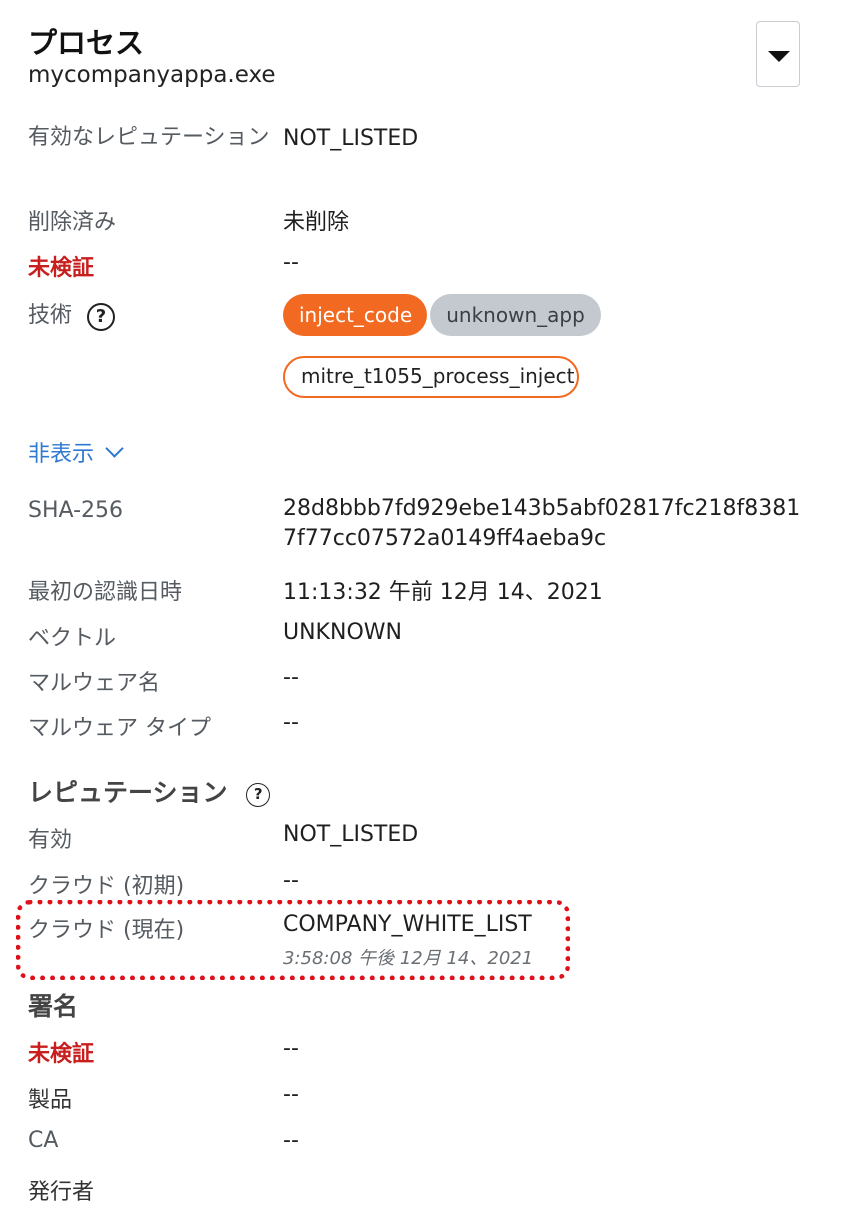 The image size is (843, 1206). What do you see at coordinates (351, 834) in the screenshot?
I see `reputation-effective-value: NOT_LISTED` at bounding box center [351, 834].